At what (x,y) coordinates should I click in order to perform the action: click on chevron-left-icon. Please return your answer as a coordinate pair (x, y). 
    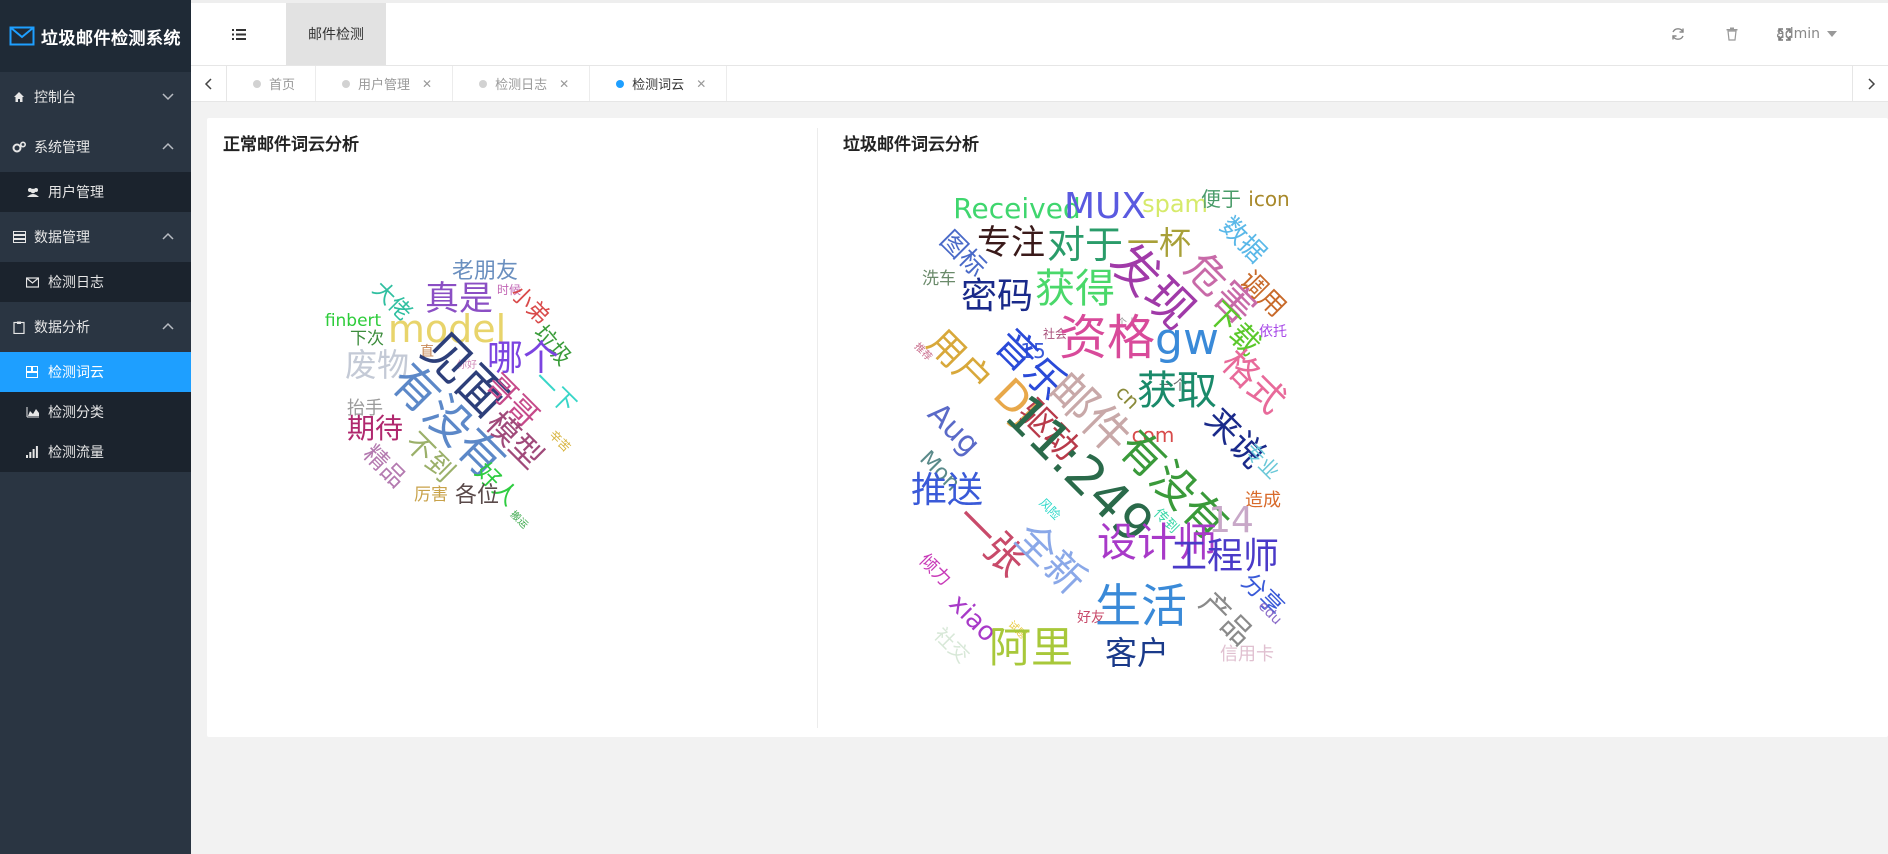
    Looking at the image, I should click on (208, 83).